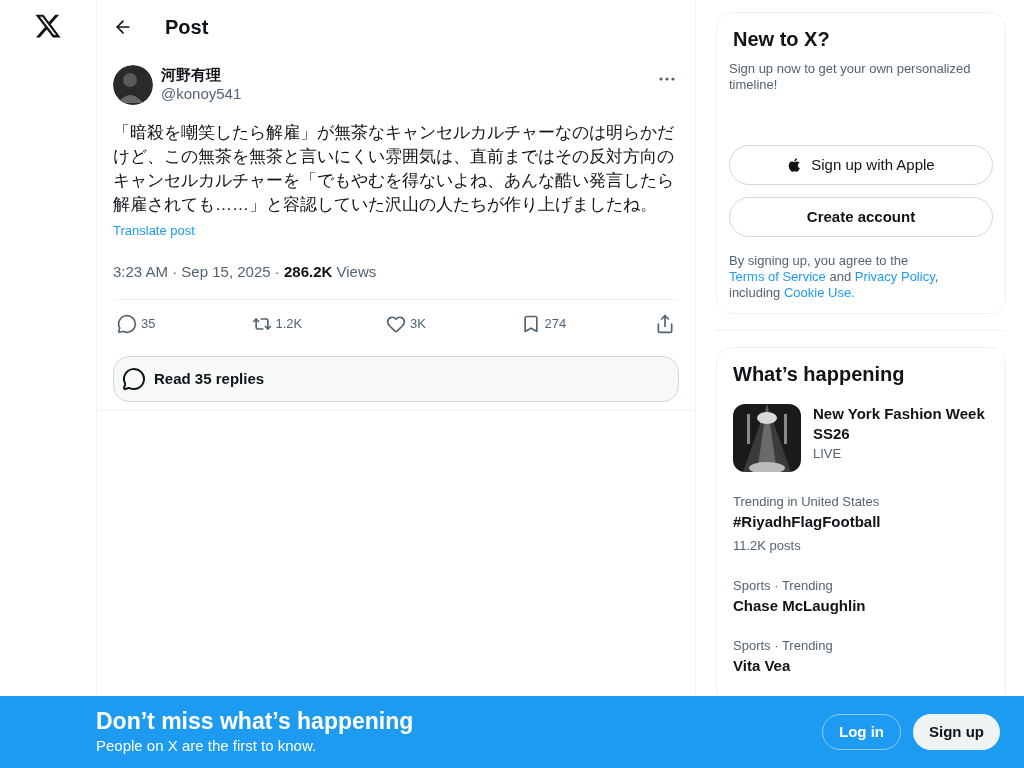  I want to click on trend-name: #RiyadhFlagFootball, so click(861, 522).